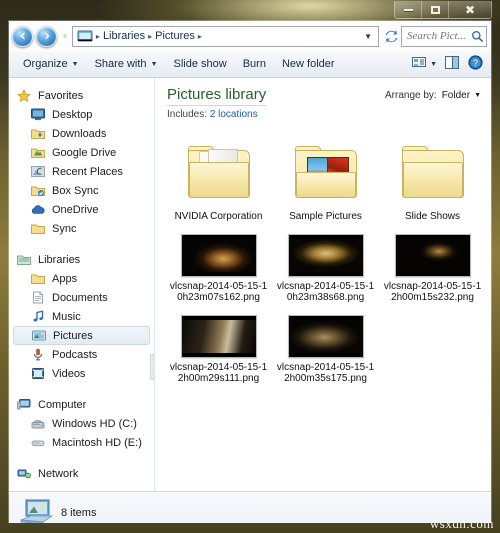 Image resolution: width=500 pixels, height=533 pixels. Describe the element at coordinates (408, 9) in the screenshot. I see `minimize-button` at that location.